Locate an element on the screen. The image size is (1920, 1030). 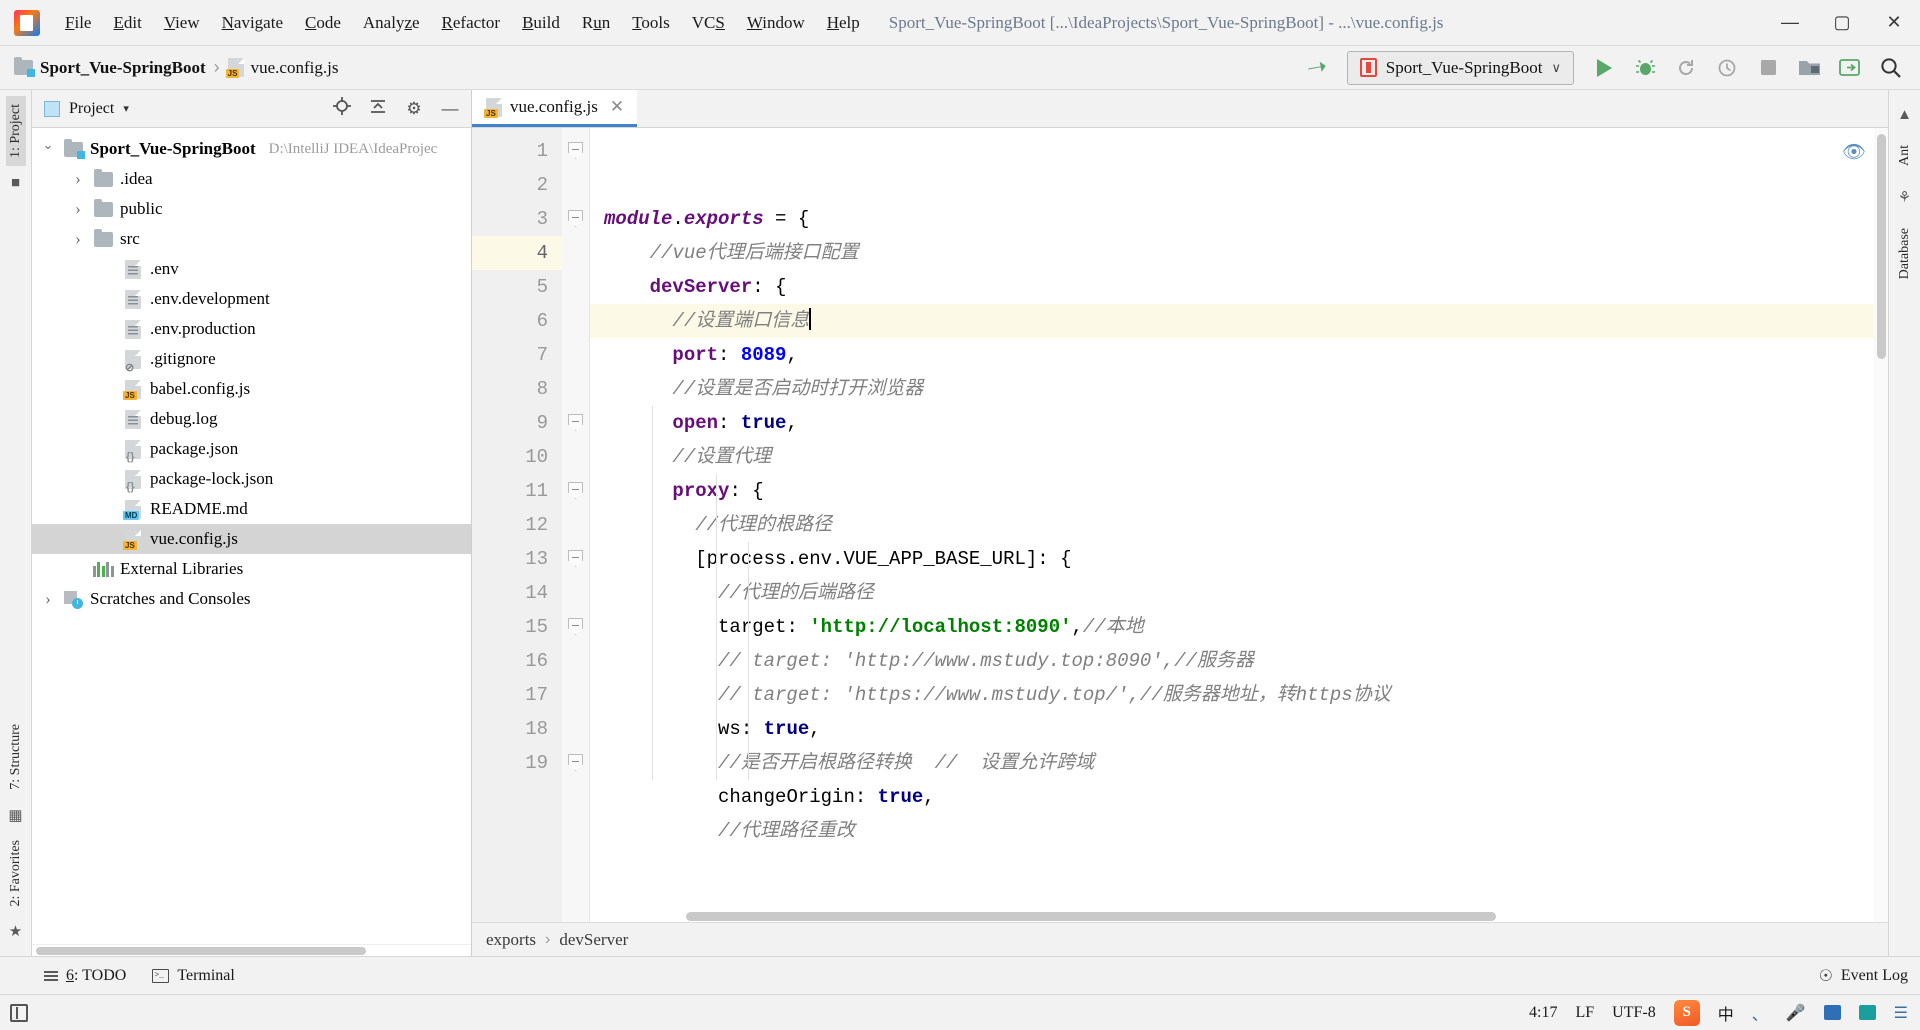
code-line: //设置是否启动时打开浏览器 is located at coordinates (1239, 389).